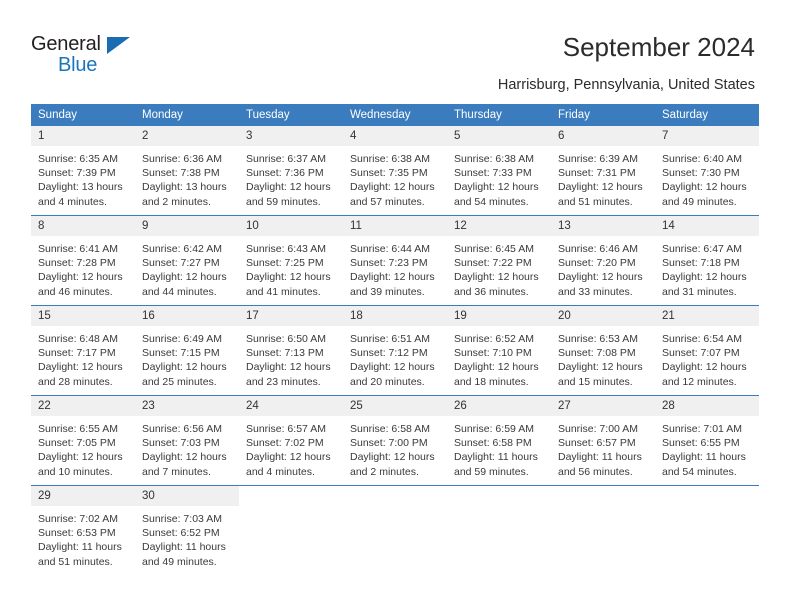  I want to click on daylight-line-2: and 36 minutes., so click(491, 291).